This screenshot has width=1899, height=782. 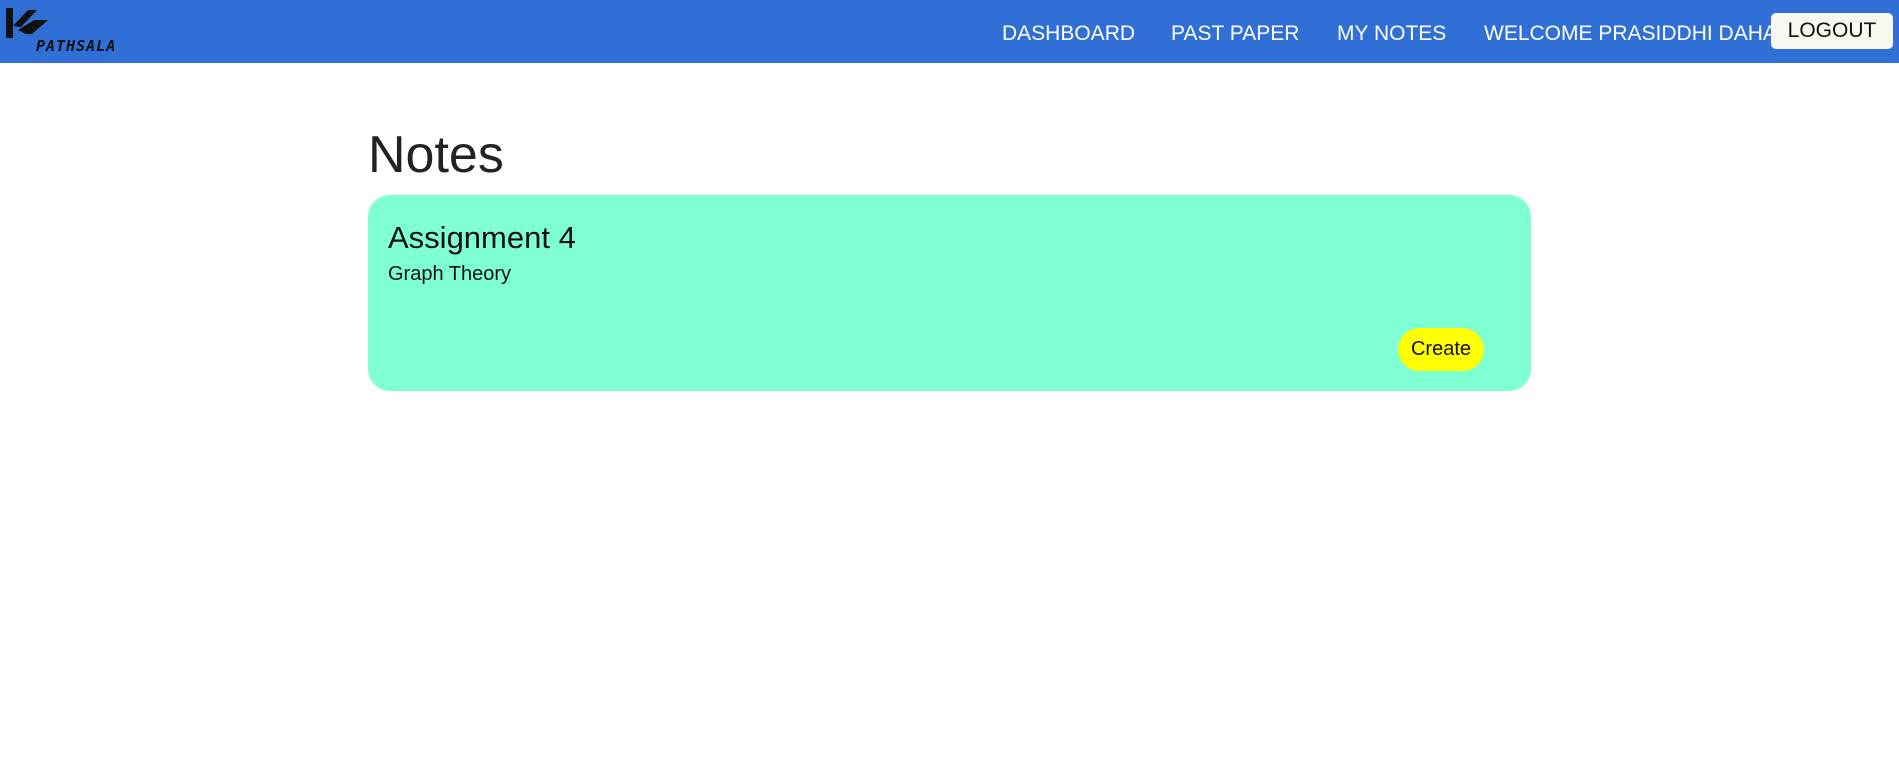 I want to click on logout-button: LOGOUT, so click(x=1832, y=31).